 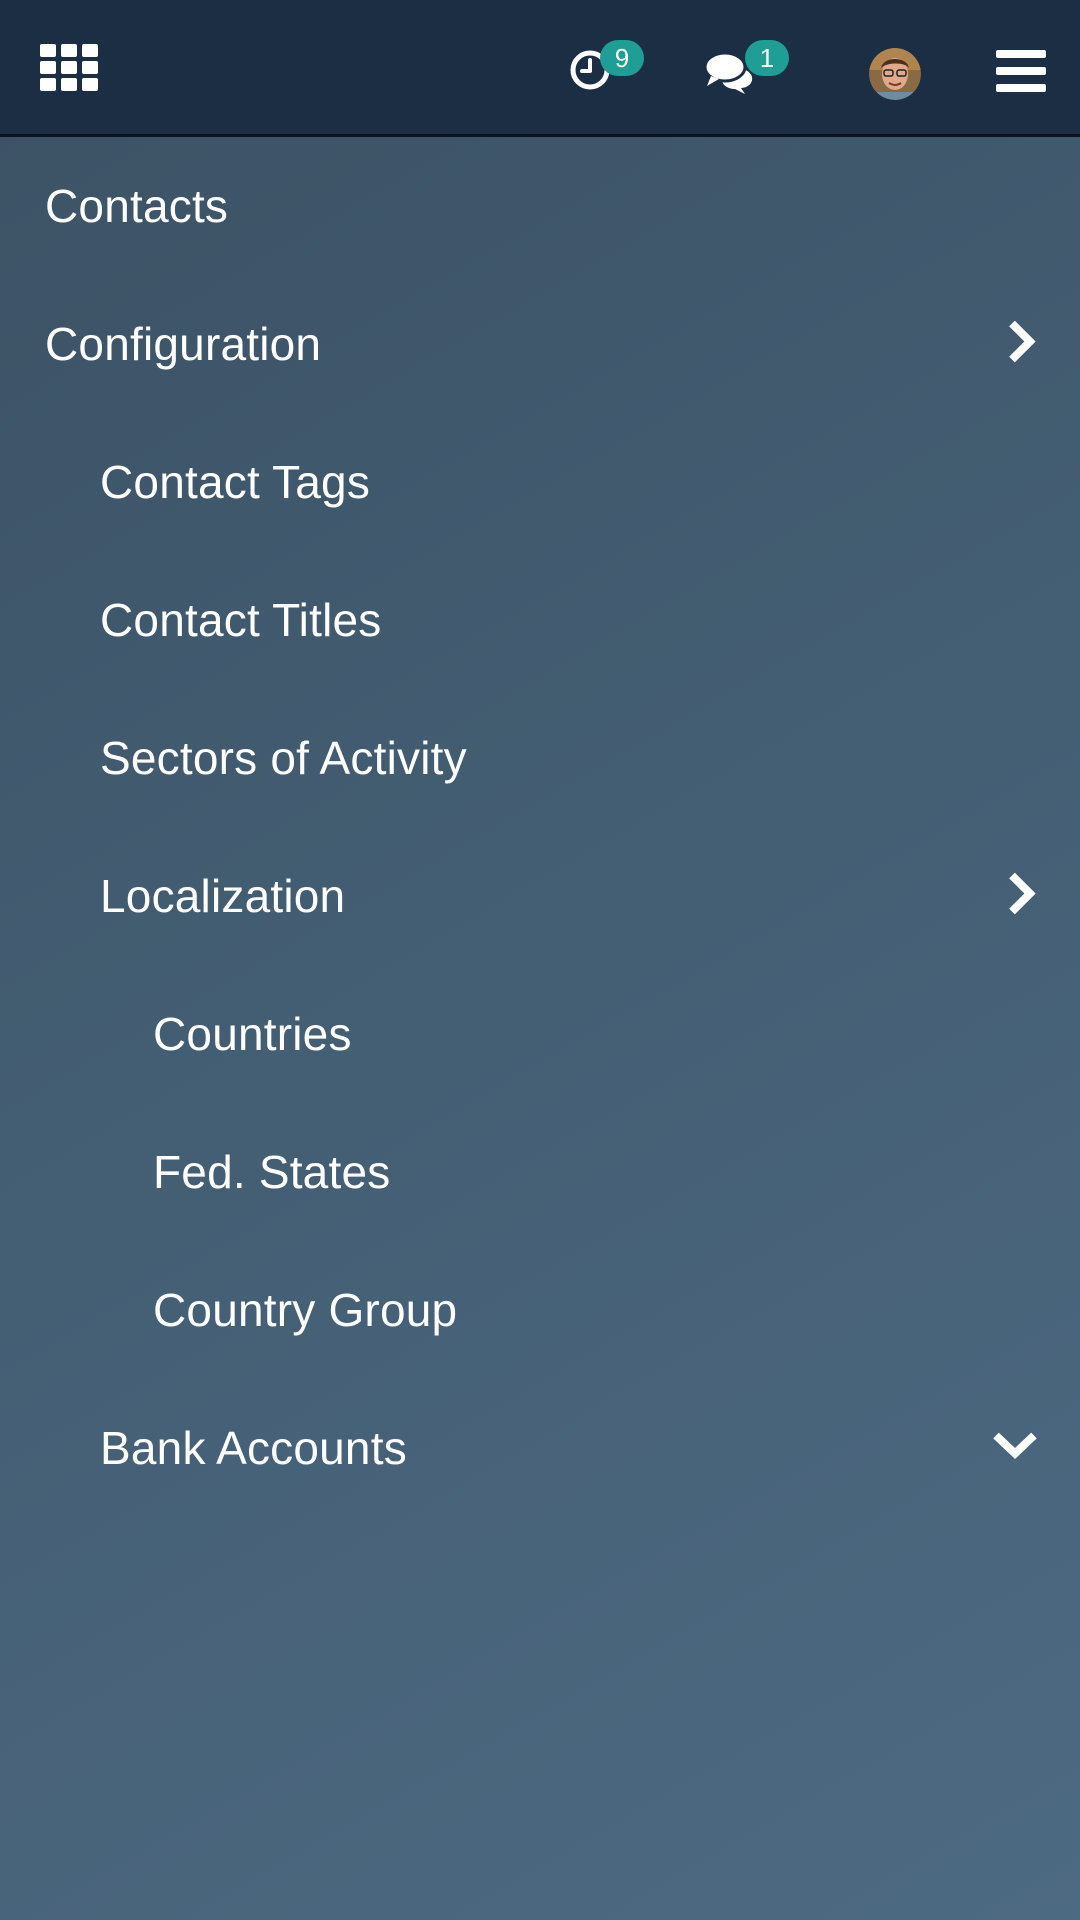 What do you see at coordinates (1021, 71) in the screenshot?
I see `hamburger-icon` at bounding box center [1021, 71].